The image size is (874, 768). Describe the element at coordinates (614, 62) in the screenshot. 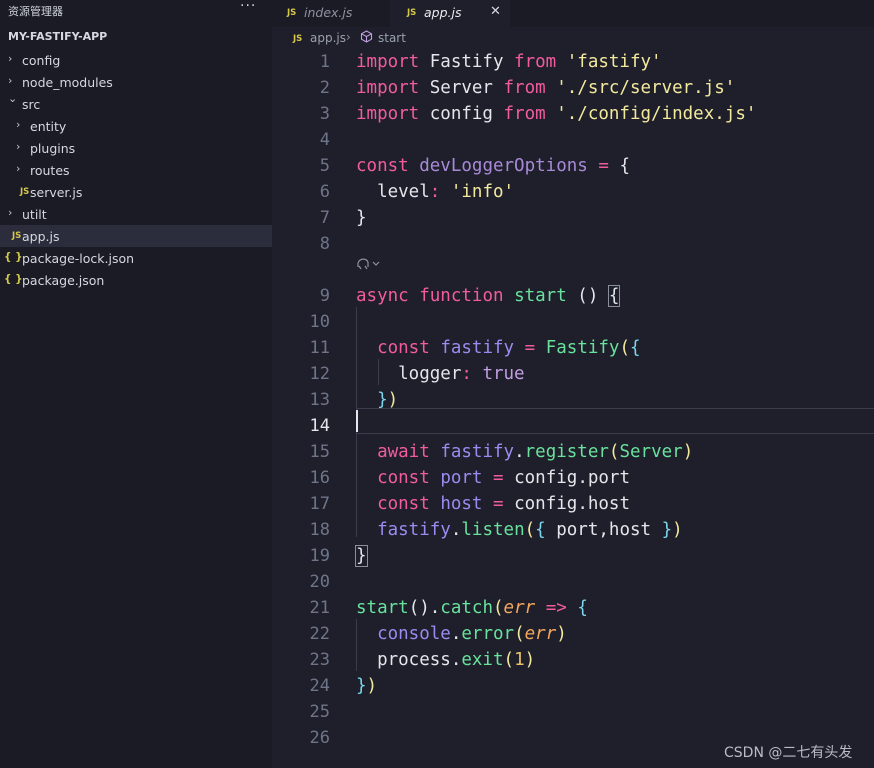

I see `code-token: 'fastify'` at that location.